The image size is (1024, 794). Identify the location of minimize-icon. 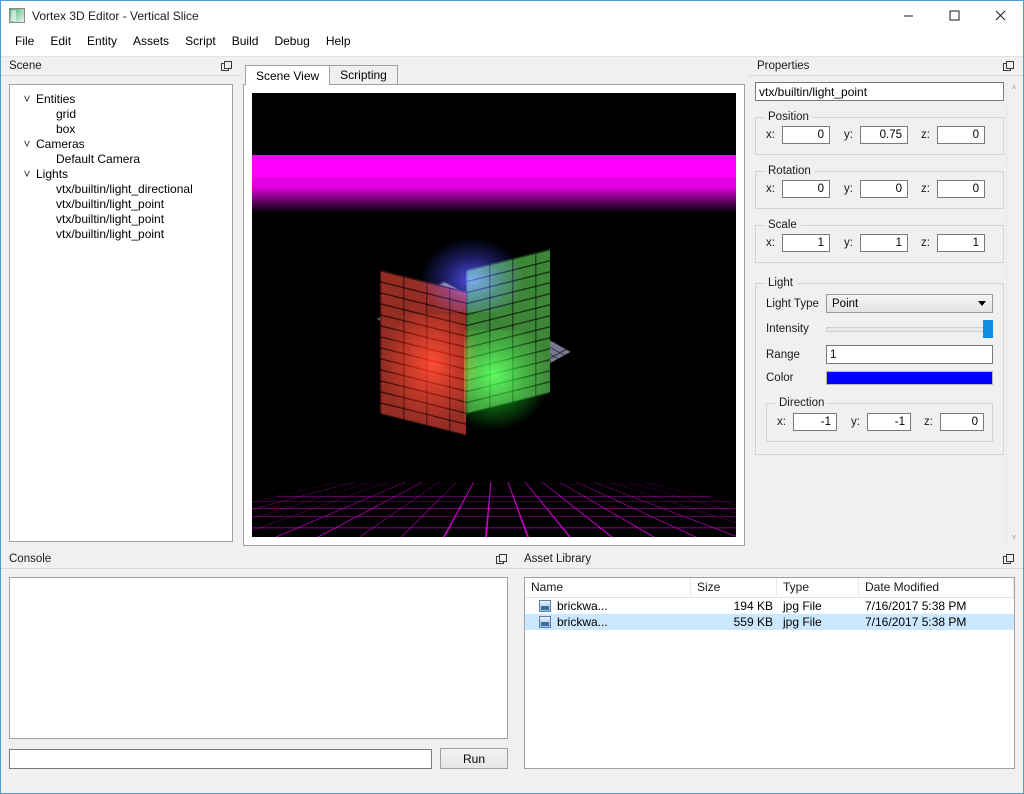
(908, 16).